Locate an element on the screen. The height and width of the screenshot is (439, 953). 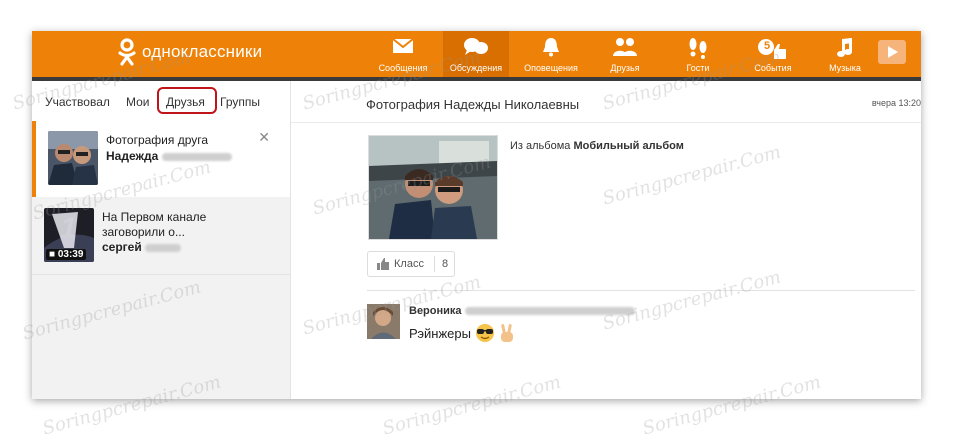
nav-events-label: События is located at coordinates (773, 68).